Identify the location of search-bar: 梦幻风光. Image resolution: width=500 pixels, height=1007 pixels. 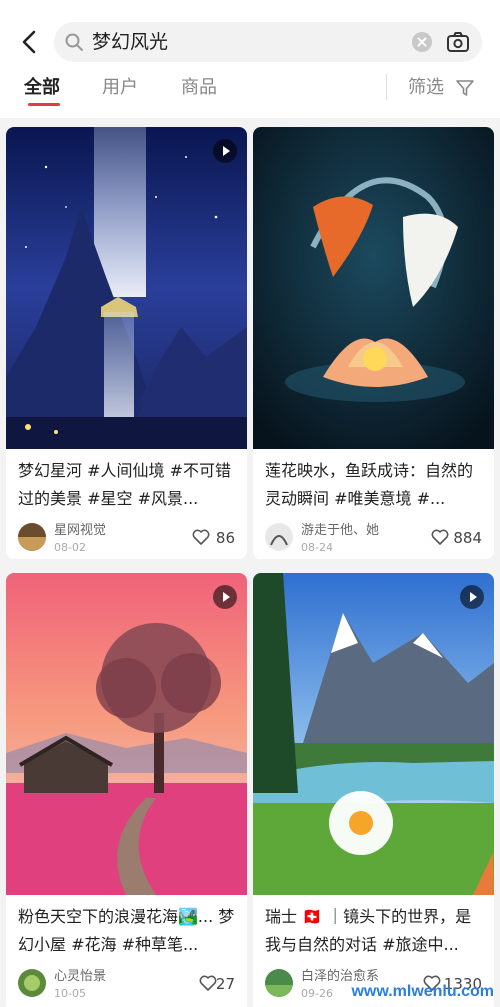
(268, 42).